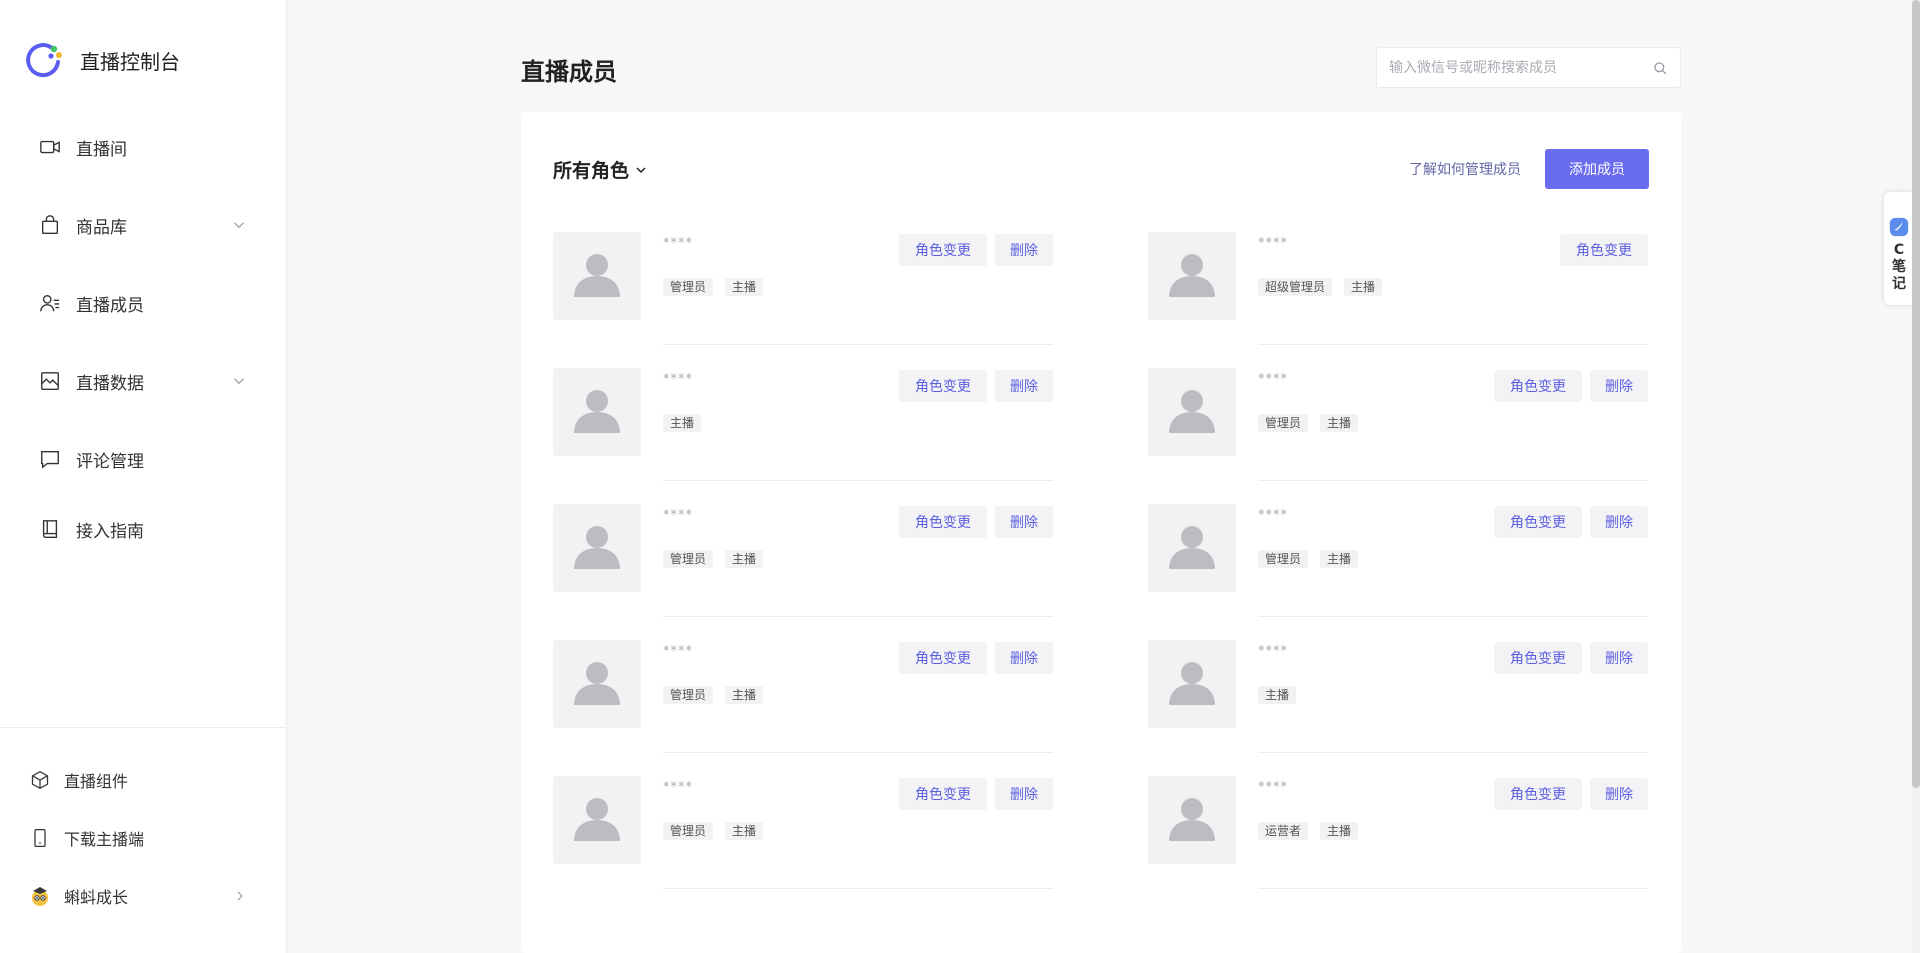 Image resolution: width=1920 pixels, height=953 pixels. What do you see at coordinates (1916, 394) in the screenshot?
I see `page-scrollbar-thumb` at bounding box center [1916, 394].